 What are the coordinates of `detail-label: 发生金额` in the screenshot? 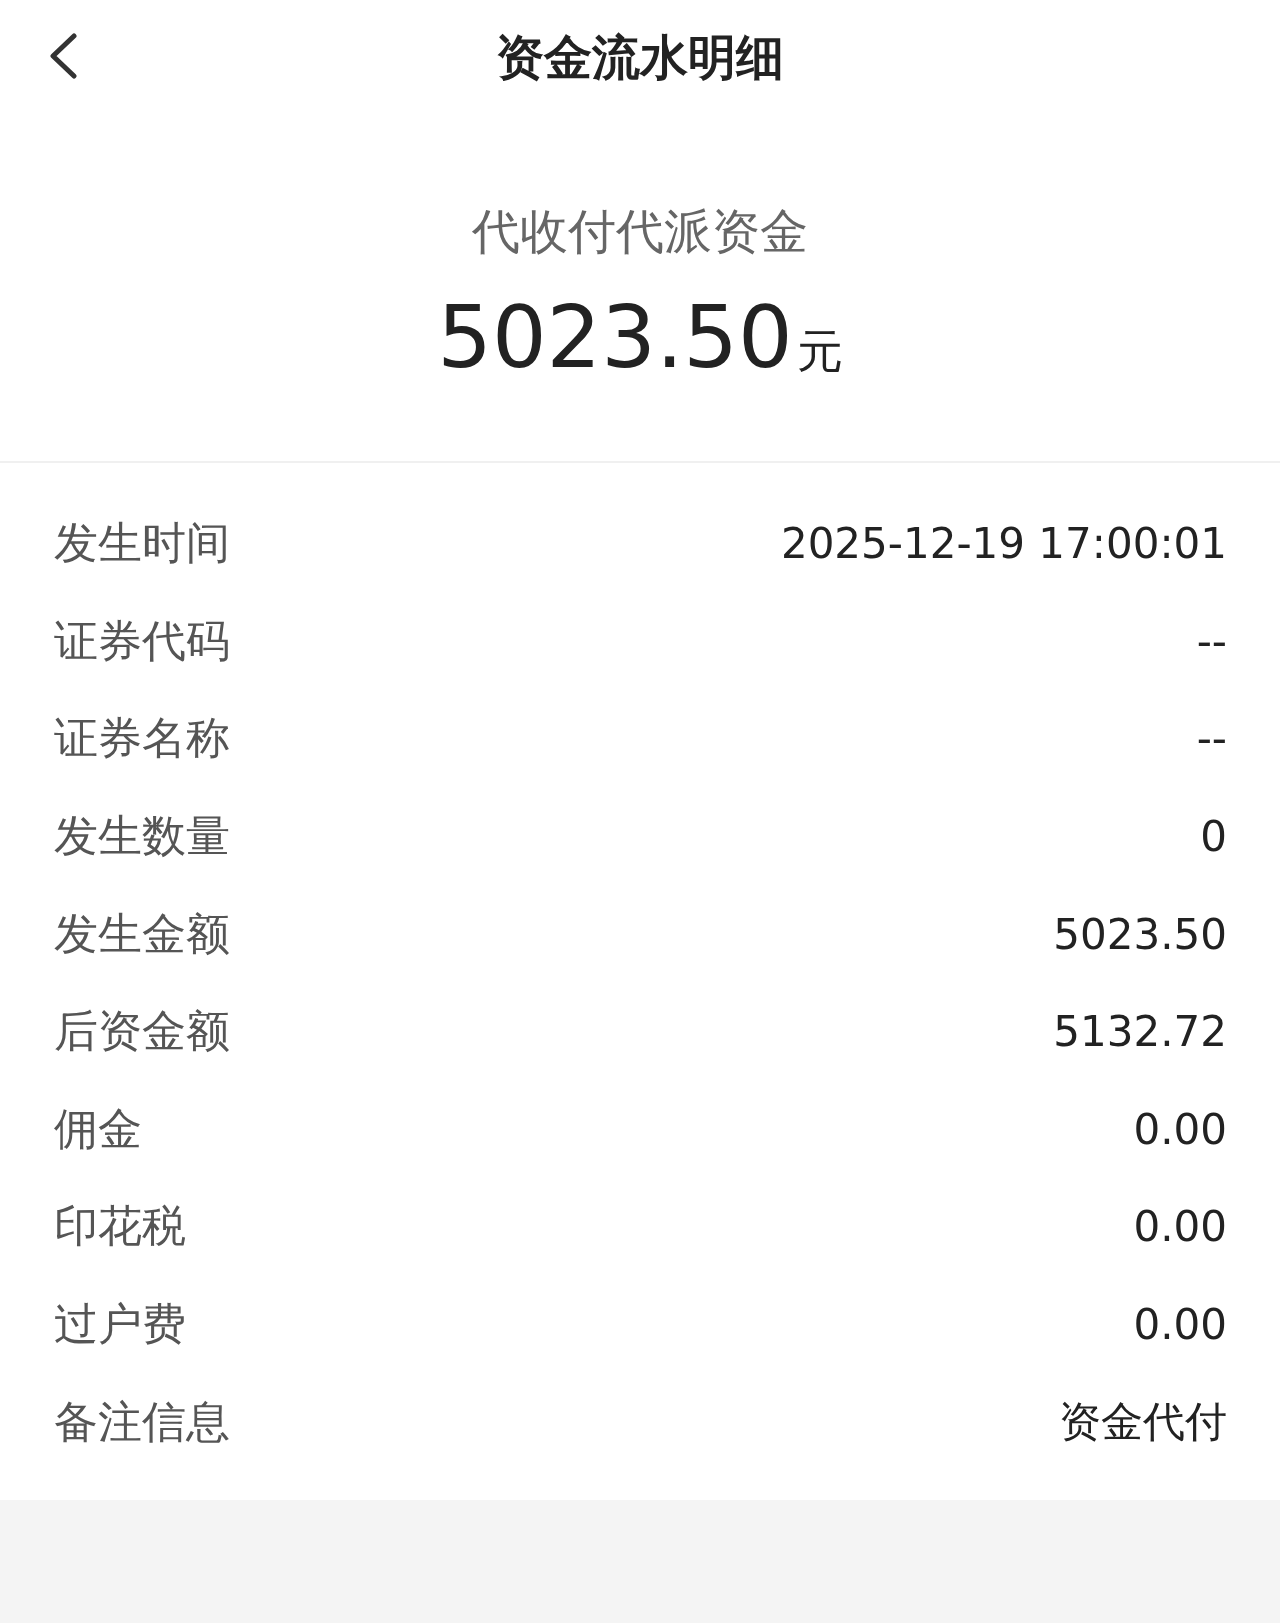 It's located at (142, 933).